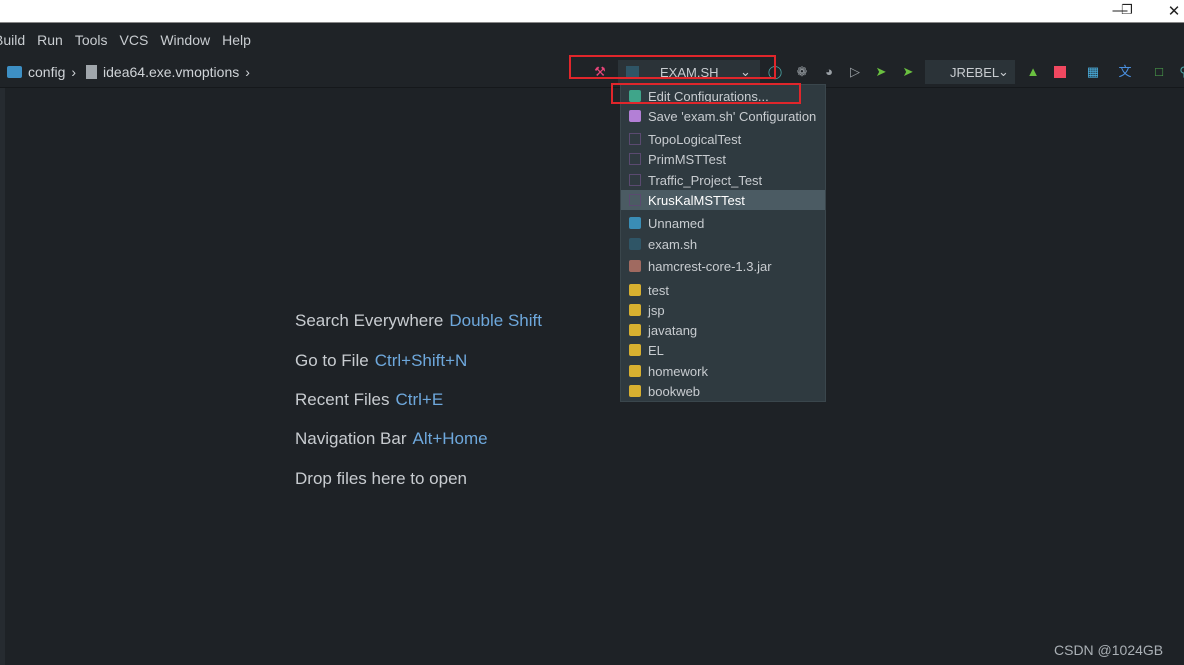 The height and width of the screenshot is (665, 1184). What do you see at coordinates (673, 330) in the screenshot?
I see `popup-item-label: javatang` at bounding box center [673, 330].